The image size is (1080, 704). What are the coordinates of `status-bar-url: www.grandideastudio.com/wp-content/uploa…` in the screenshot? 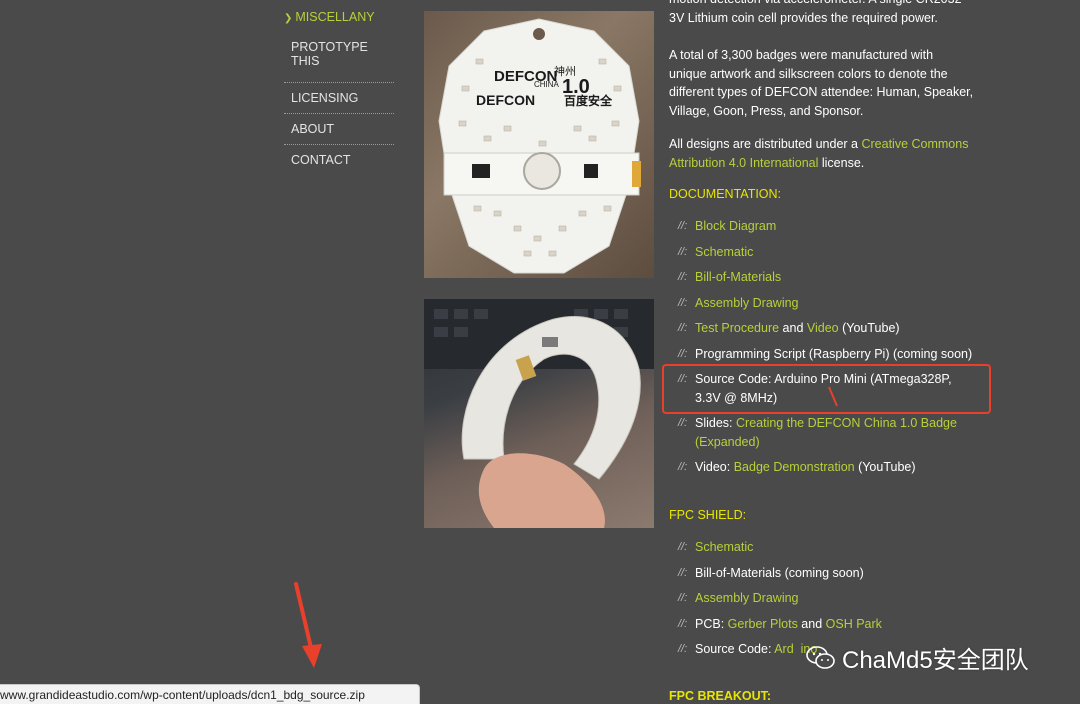 It's located at (210, 694).